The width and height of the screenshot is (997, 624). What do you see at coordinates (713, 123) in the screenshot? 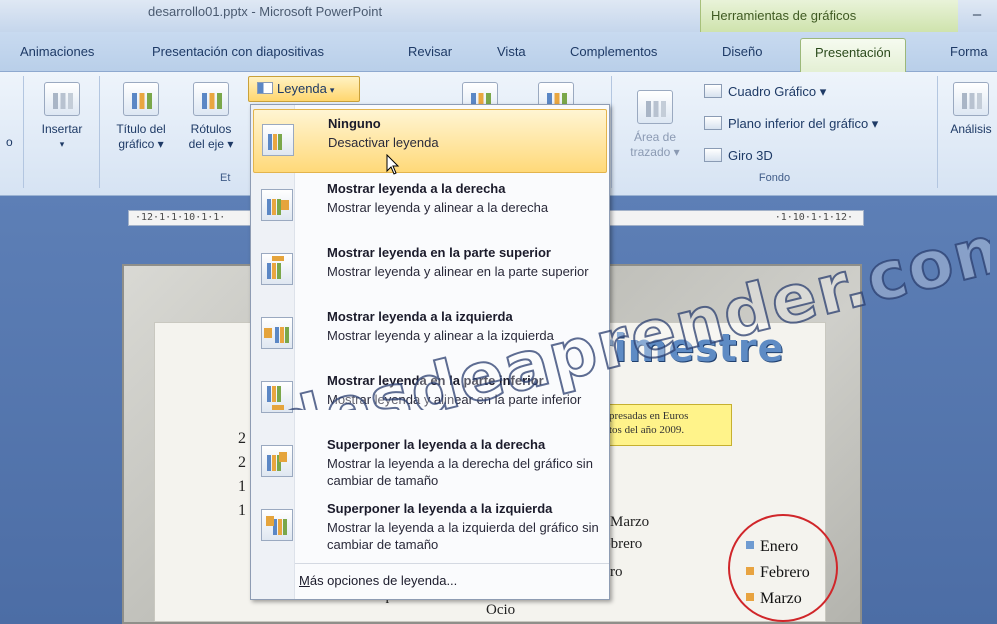
I see `chart-floor-icon` at bounding box center [713, 123].